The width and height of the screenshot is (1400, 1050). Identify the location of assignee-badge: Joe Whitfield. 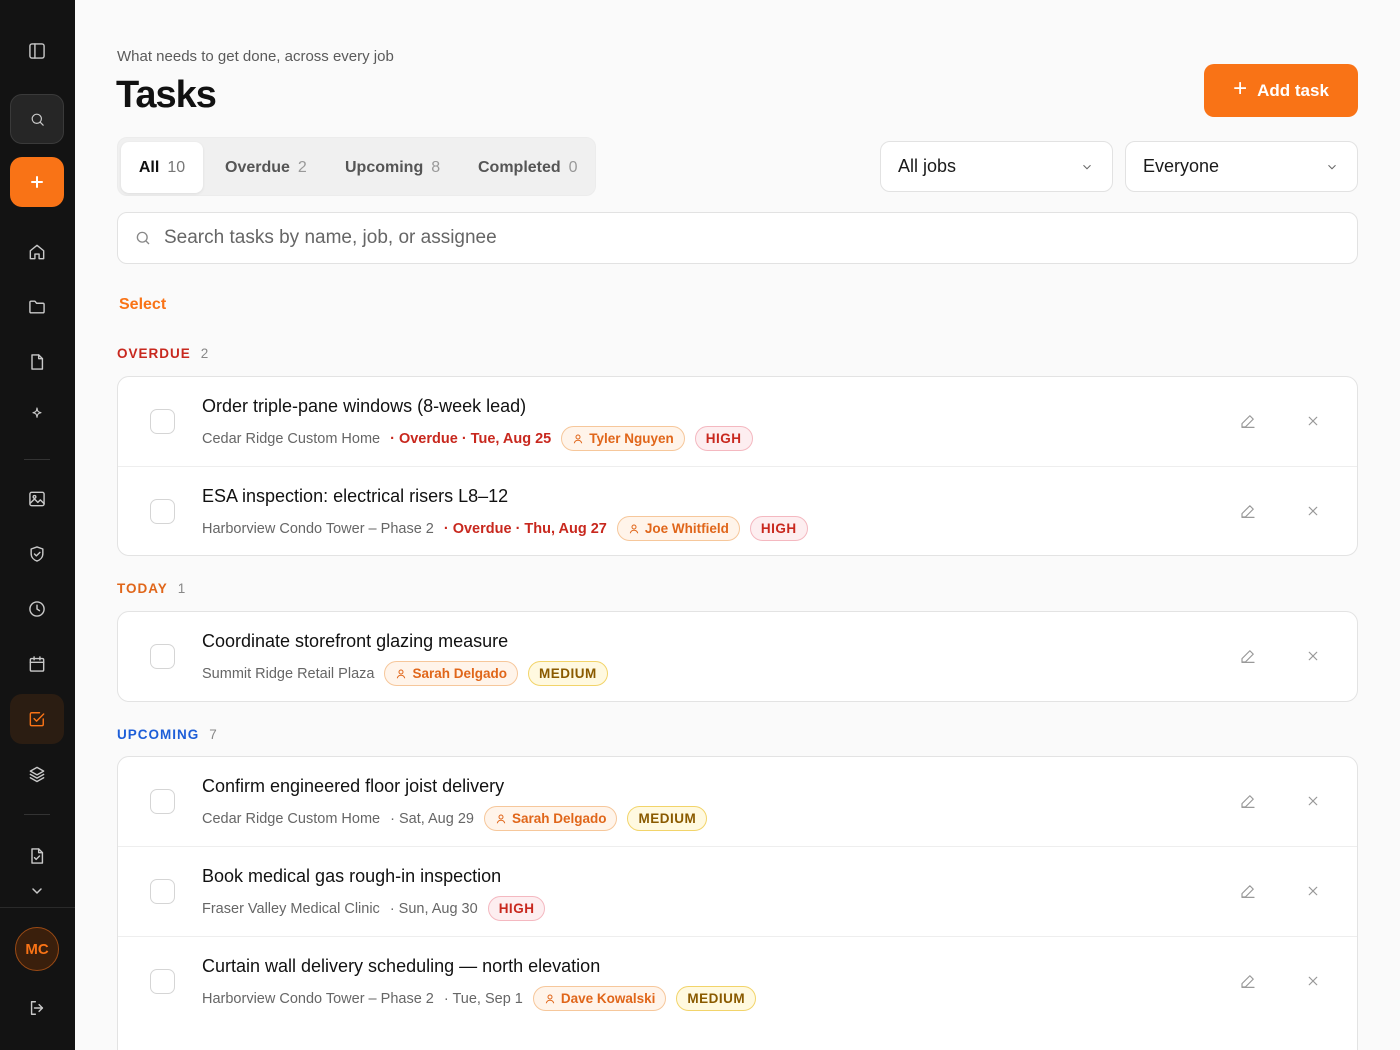
(678, 528).